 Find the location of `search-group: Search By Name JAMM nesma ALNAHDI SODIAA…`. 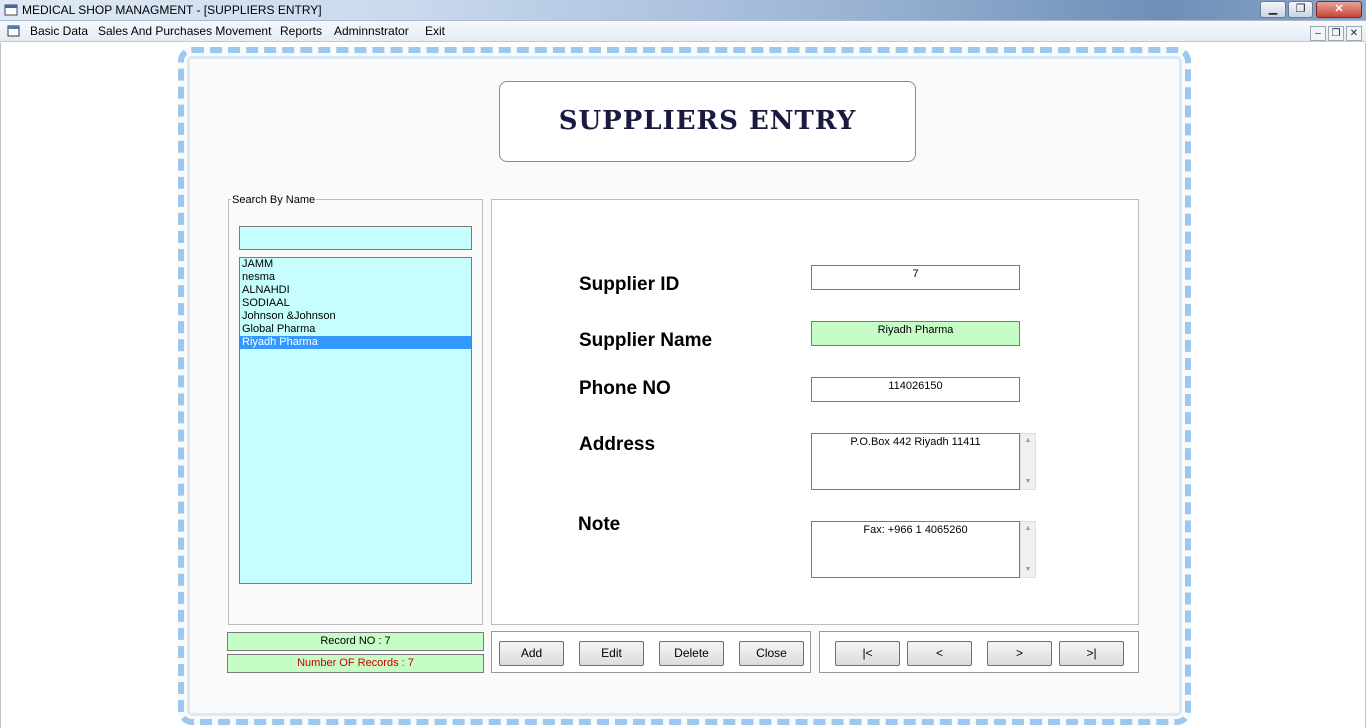

search-group: Search By Name JAMM nesma ALNAHDI SODIAA… is located at coordinates (355, 409).